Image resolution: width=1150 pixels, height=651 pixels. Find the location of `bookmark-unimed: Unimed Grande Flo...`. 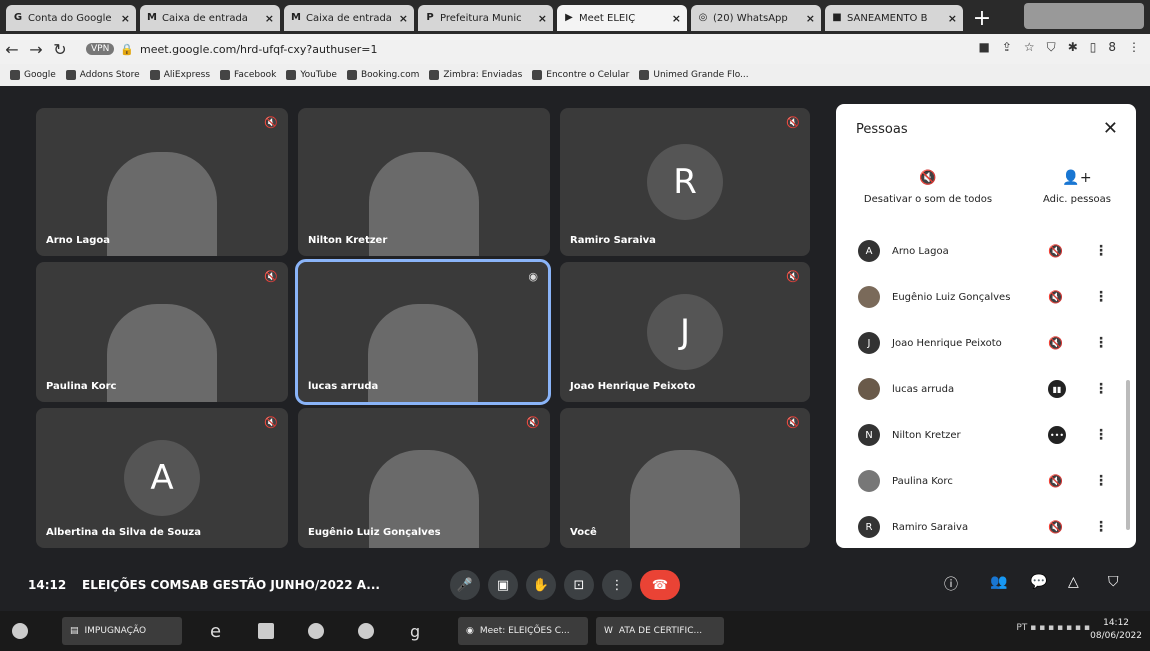

bookmark-unimed: Unimed Grande Flo... is located at coordinates (694, 75).